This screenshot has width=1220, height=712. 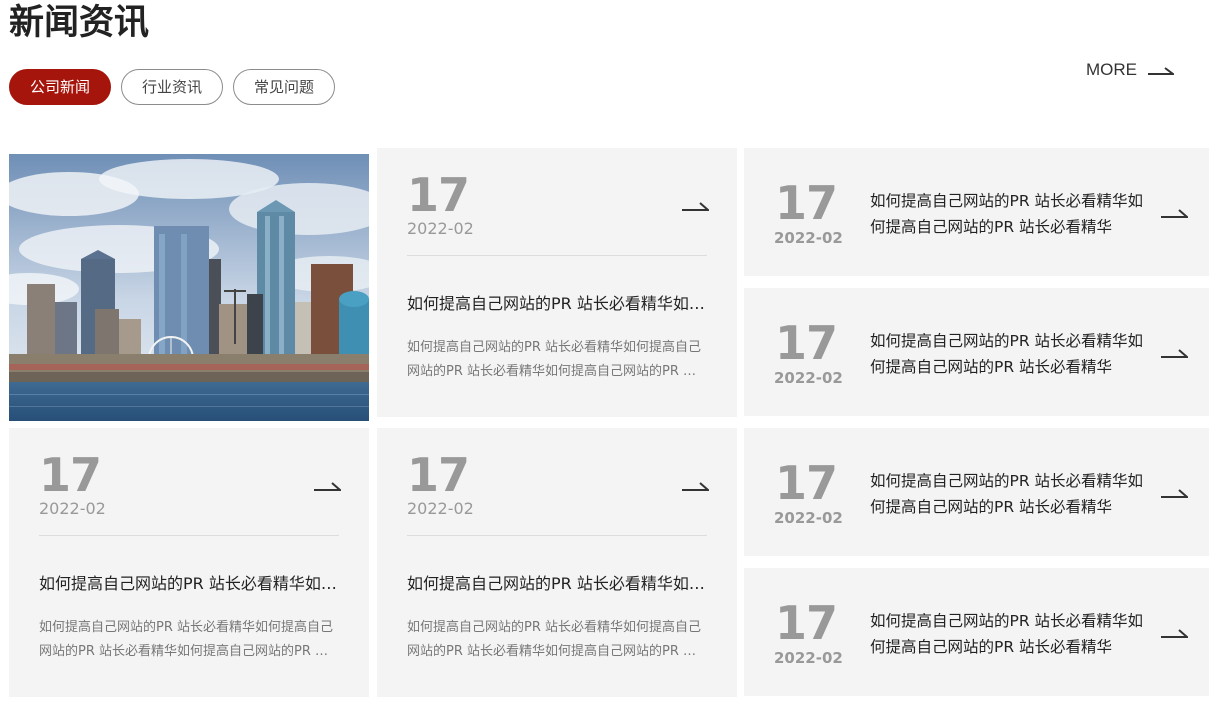 I want to click on news-tabs: 公司新闻 行业资讯 常见问题, so click(x=172, y=87).